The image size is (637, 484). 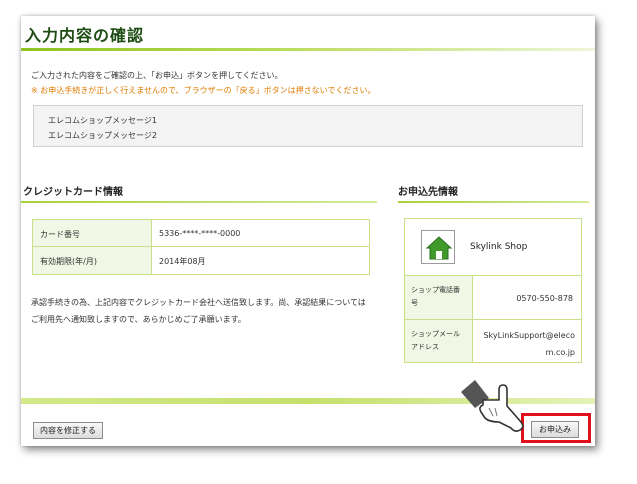 What do you see at coordinates (85, 35) in the screenshot?
I see `page-title: 入力内容の確認` at bounding box center [85, 35].